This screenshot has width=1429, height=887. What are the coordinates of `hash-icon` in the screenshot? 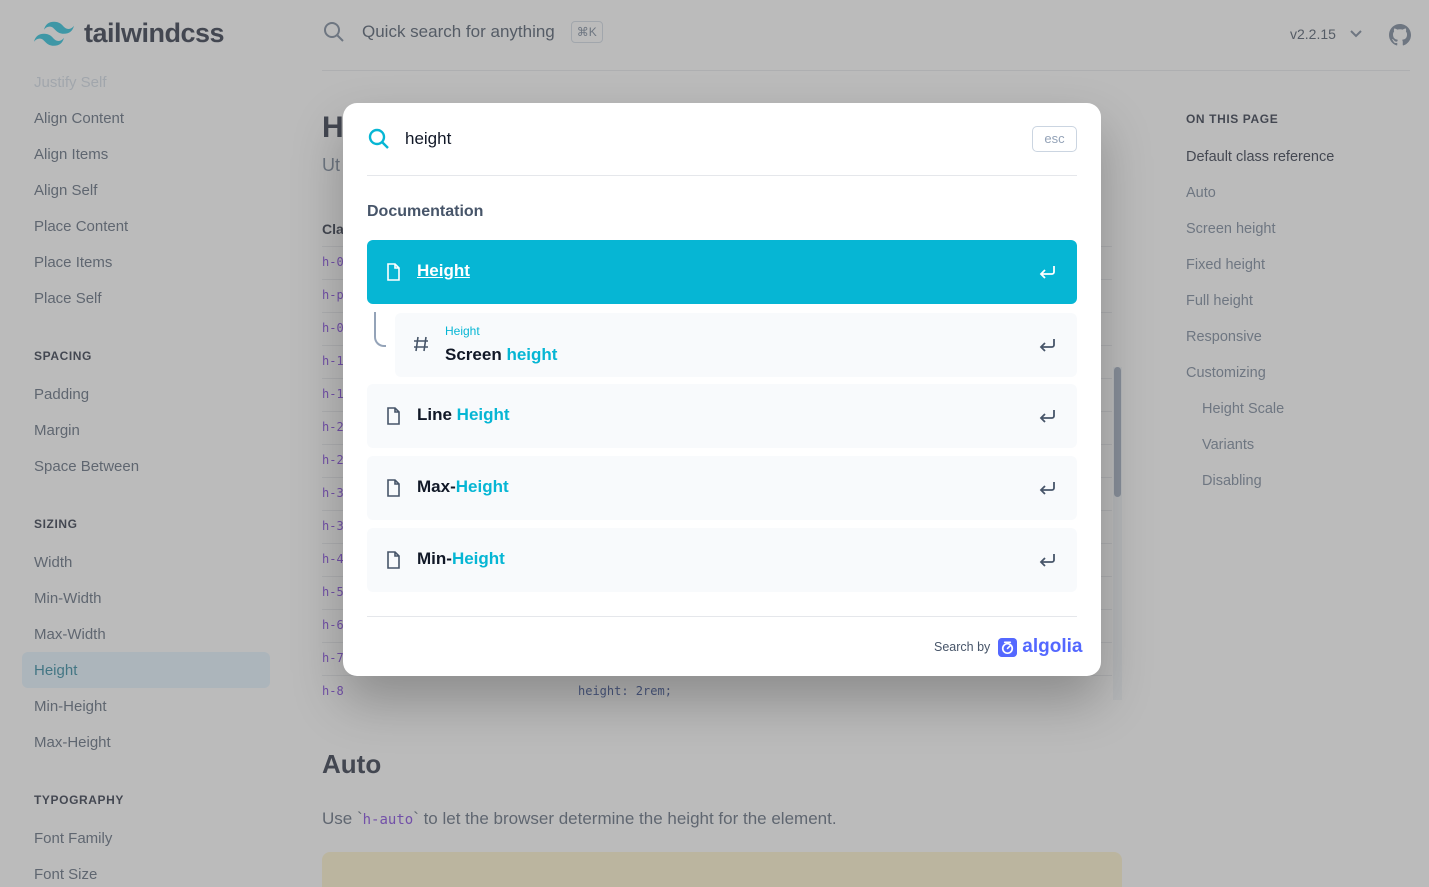 It's located at (421, 344).